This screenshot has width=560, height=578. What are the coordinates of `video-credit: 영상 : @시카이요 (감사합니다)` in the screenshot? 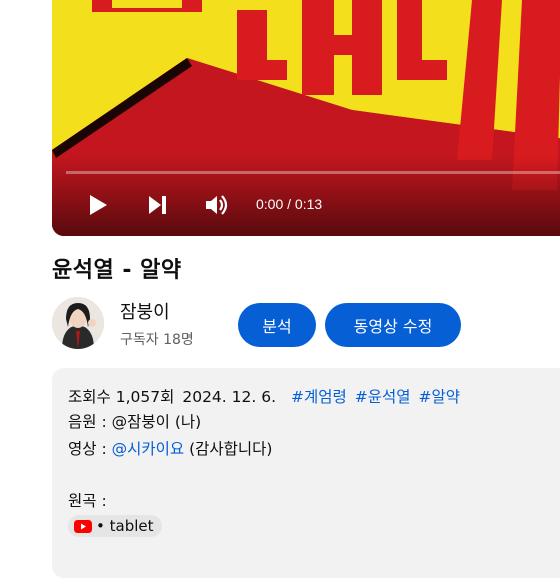 It's located at (170, 448).